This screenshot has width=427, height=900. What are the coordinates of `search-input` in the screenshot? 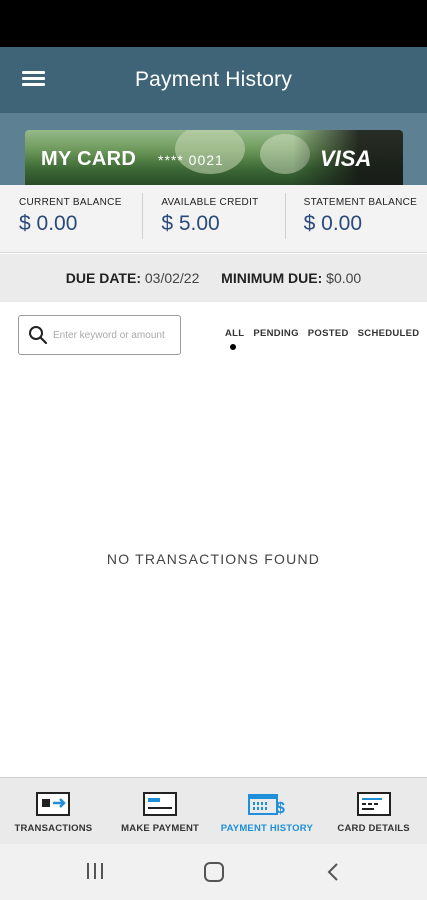 It's located at (114, 335).